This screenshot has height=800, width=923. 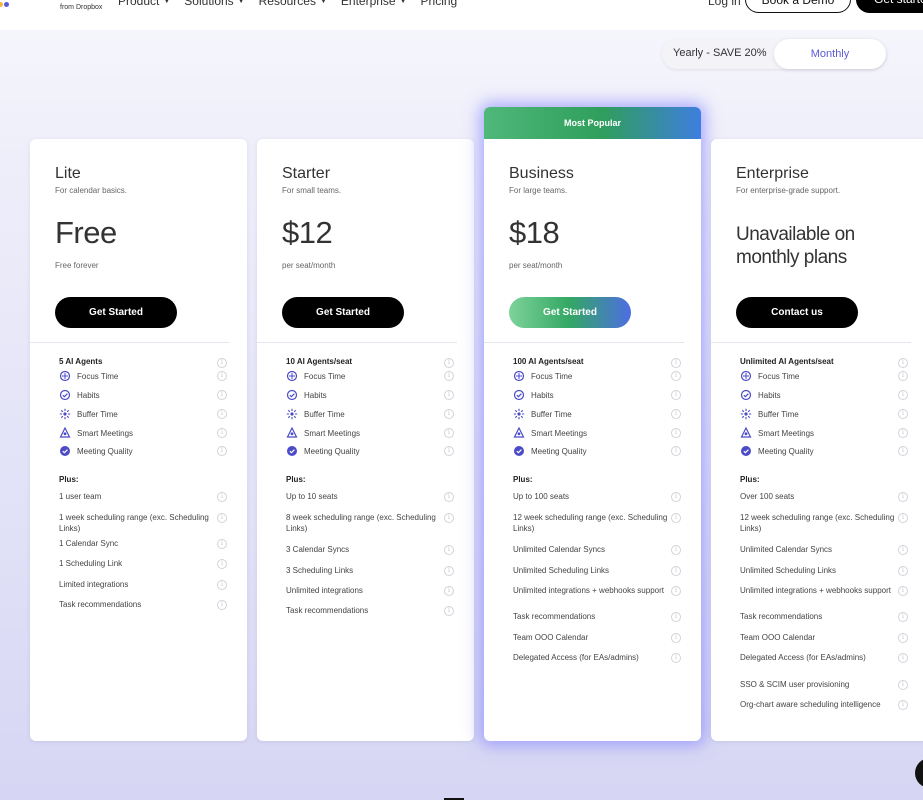 What do you see at coordinates (139, 4) in the screenshot?
I see `nav-label: Product` at bounding box center [139, 4].